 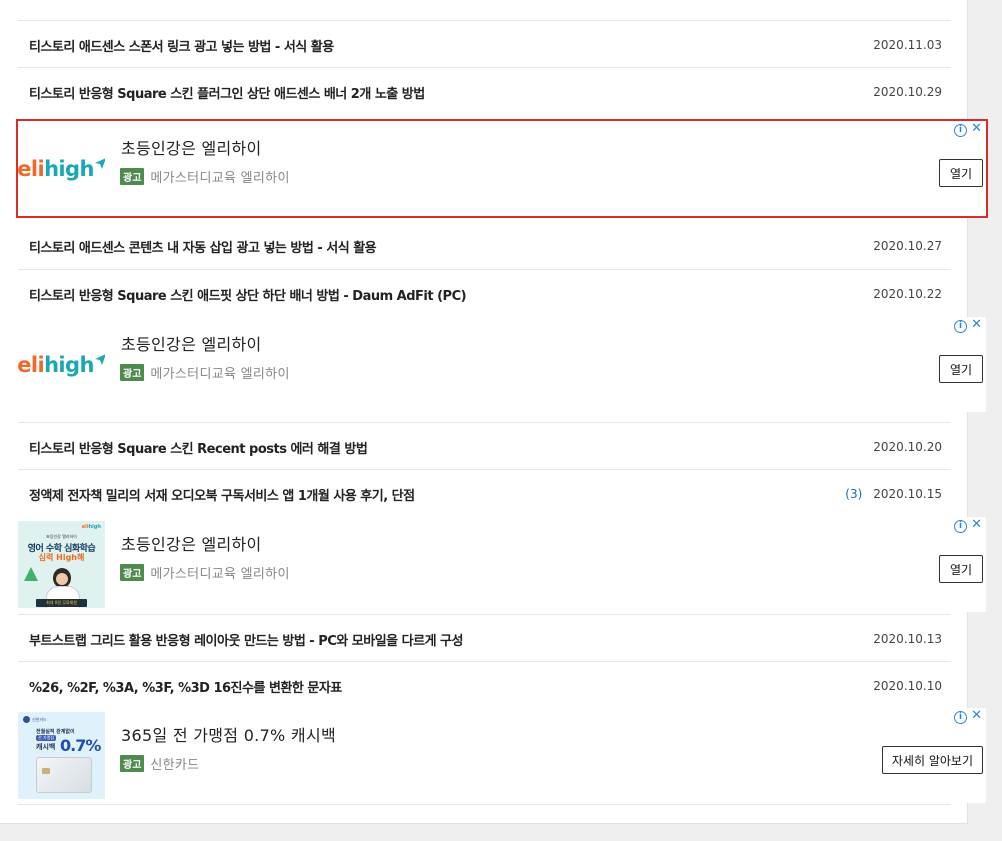 What do you see at coordinates (907, 92) in the screenshot?
I see `post-date: 2020.10.29` at bounding box center [907, 92].